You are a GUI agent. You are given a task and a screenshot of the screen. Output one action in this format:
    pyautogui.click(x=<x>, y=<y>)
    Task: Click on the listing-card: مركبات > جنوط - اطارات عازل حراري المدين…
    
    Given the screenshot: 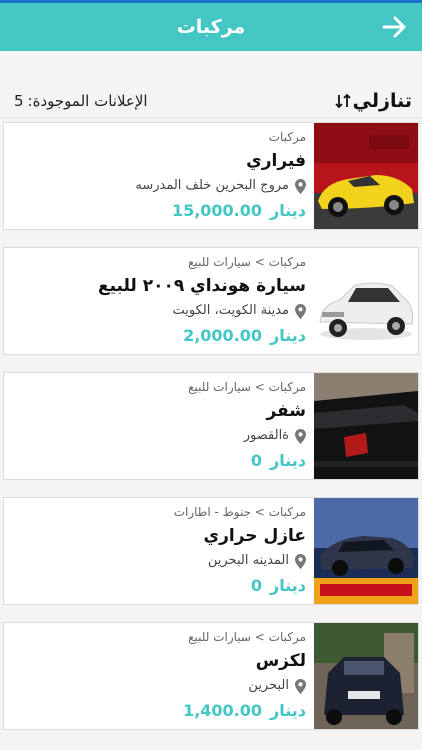 What is the action you would take?
    pyautogui.click(x=211, y=551)
    